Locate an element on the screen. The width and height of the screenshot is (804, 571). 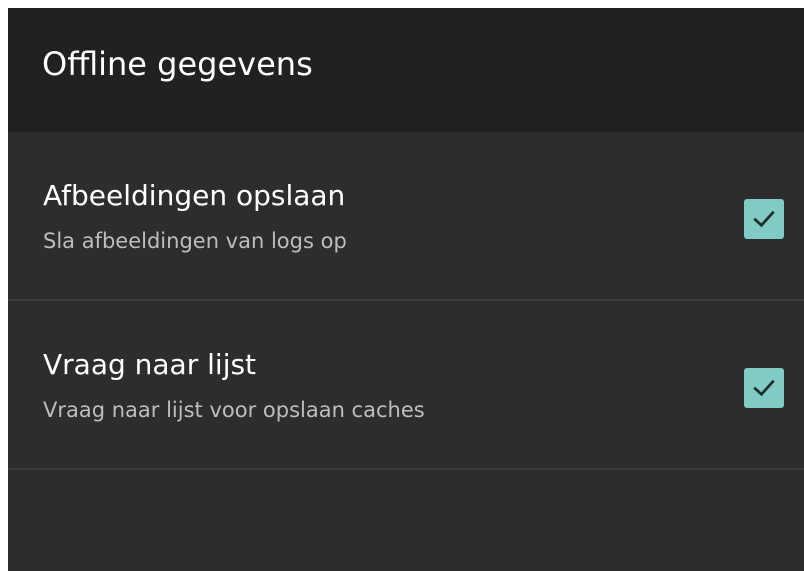
preference-title: Afbeeldingen opslaan is located at coordinates (194, 195).